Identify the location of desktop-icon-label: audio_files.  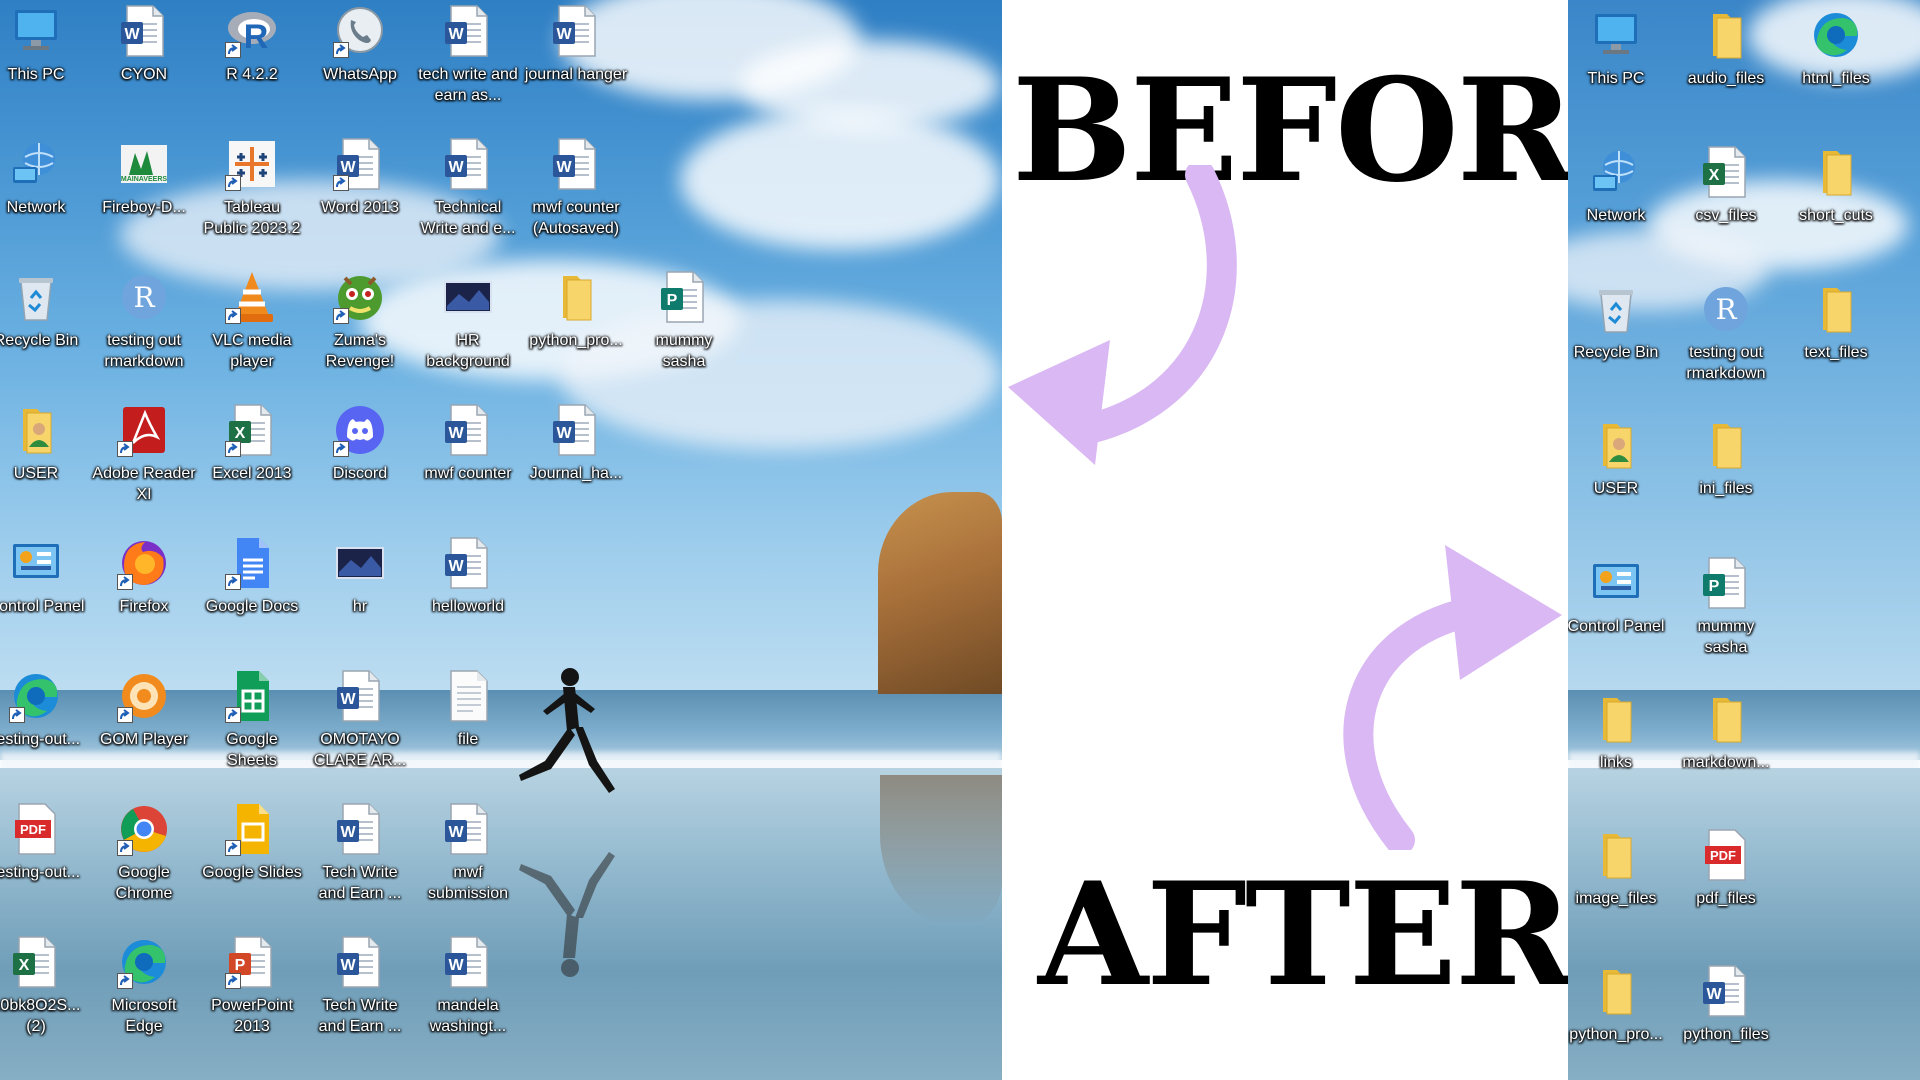
(1726, 78).